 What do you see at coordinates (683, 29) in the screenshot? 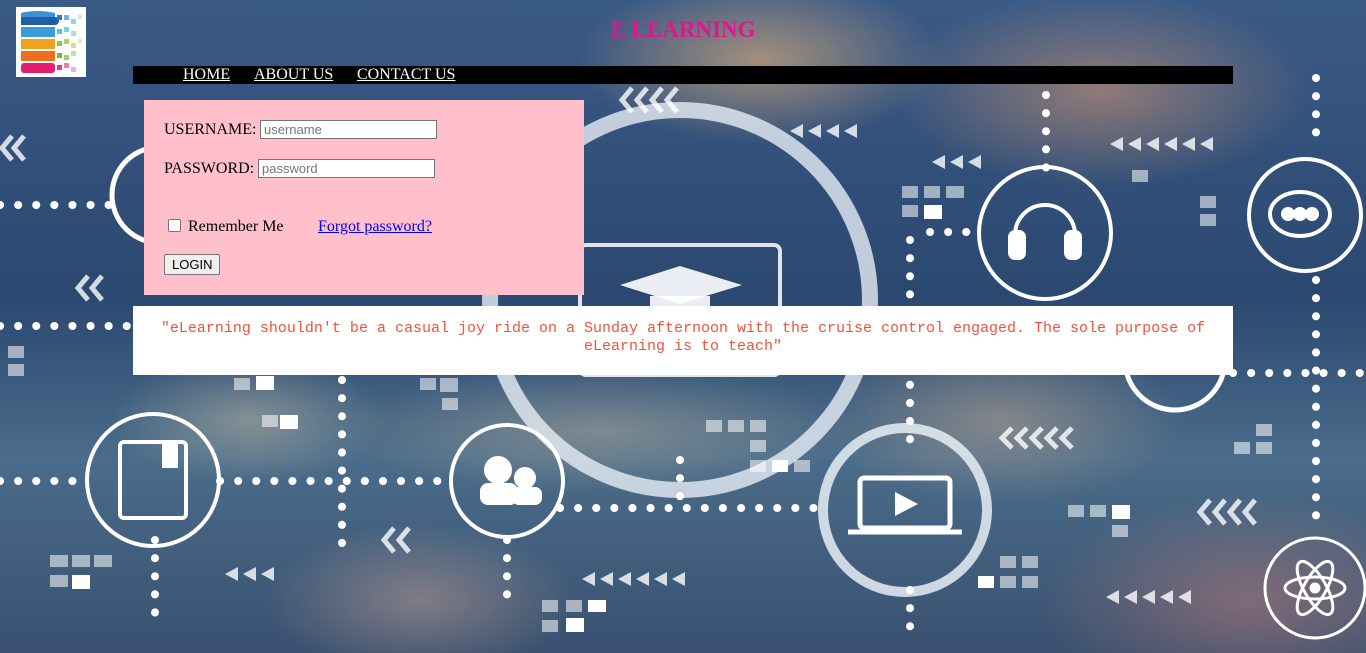
I see `page-title: E LEARNING` at bounding box center [683, 29].